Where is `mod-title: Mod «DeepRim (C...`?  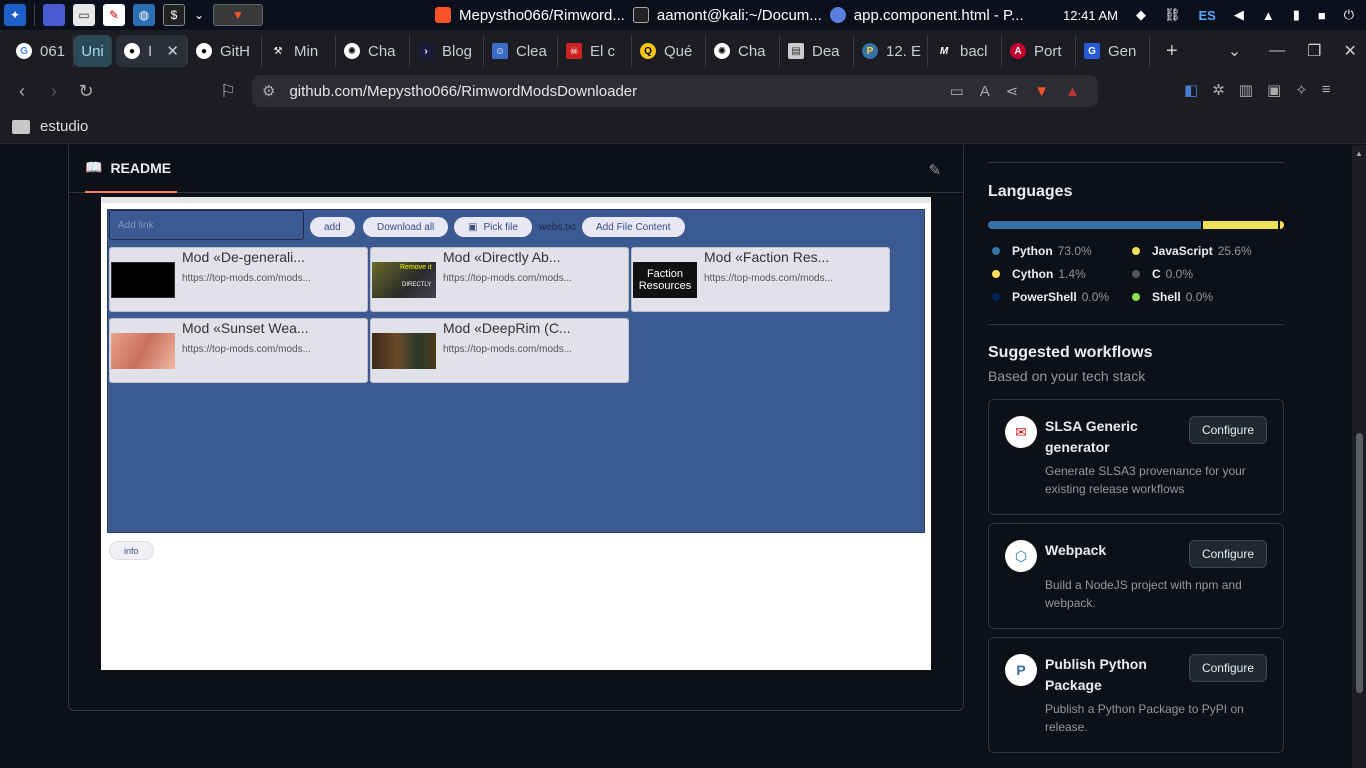 mod-title: Mod «DeepRim (C... is located at coordinates (507, 328).